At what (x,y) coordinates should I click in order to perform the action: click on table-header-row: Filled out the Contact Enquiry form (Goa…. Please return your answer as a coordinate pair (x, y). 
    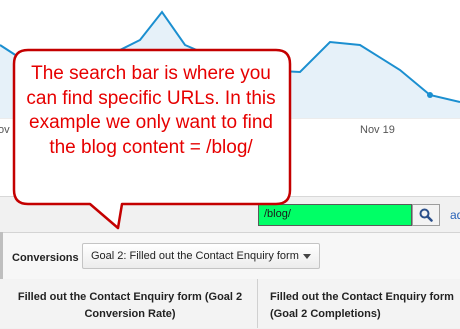
    Looking at the image, I should click on (230, 303).